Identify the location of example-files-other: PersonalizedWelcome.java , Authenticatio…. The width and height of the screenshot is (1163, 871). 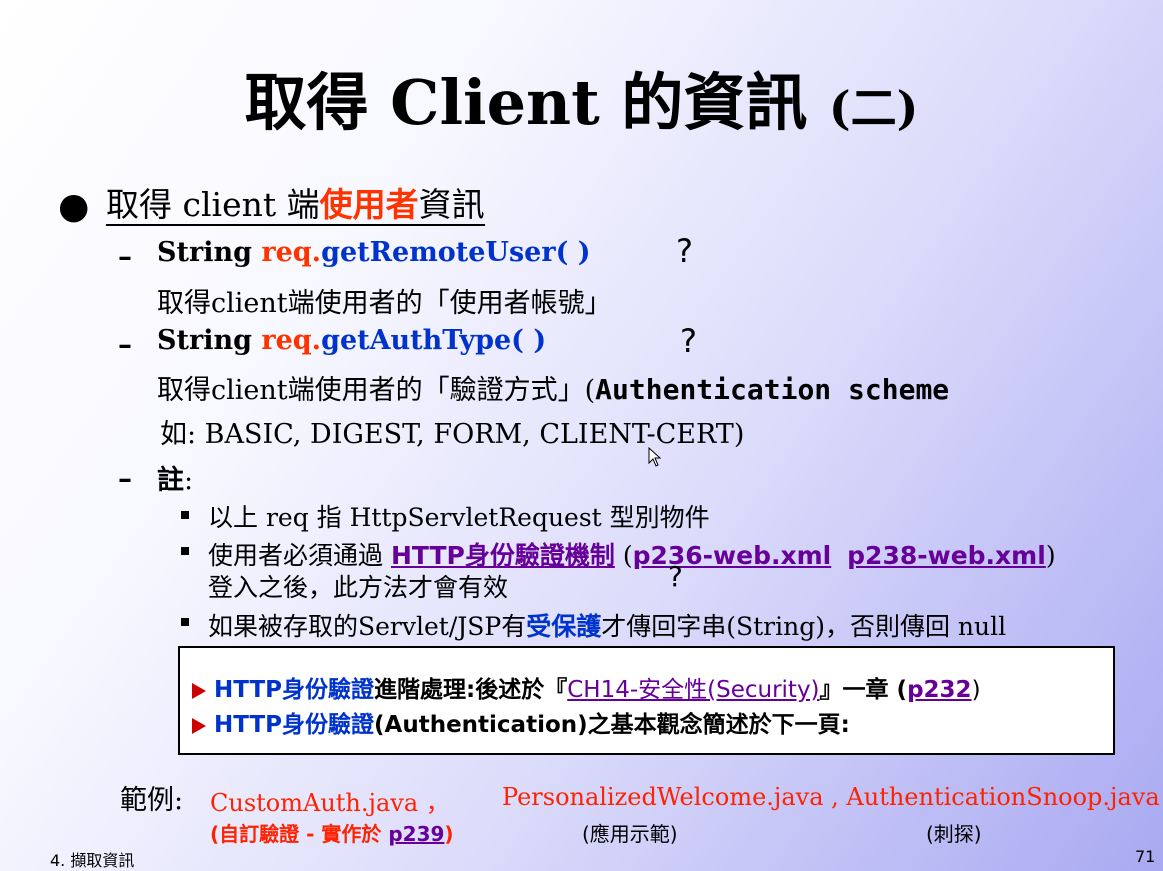
(831, 797).